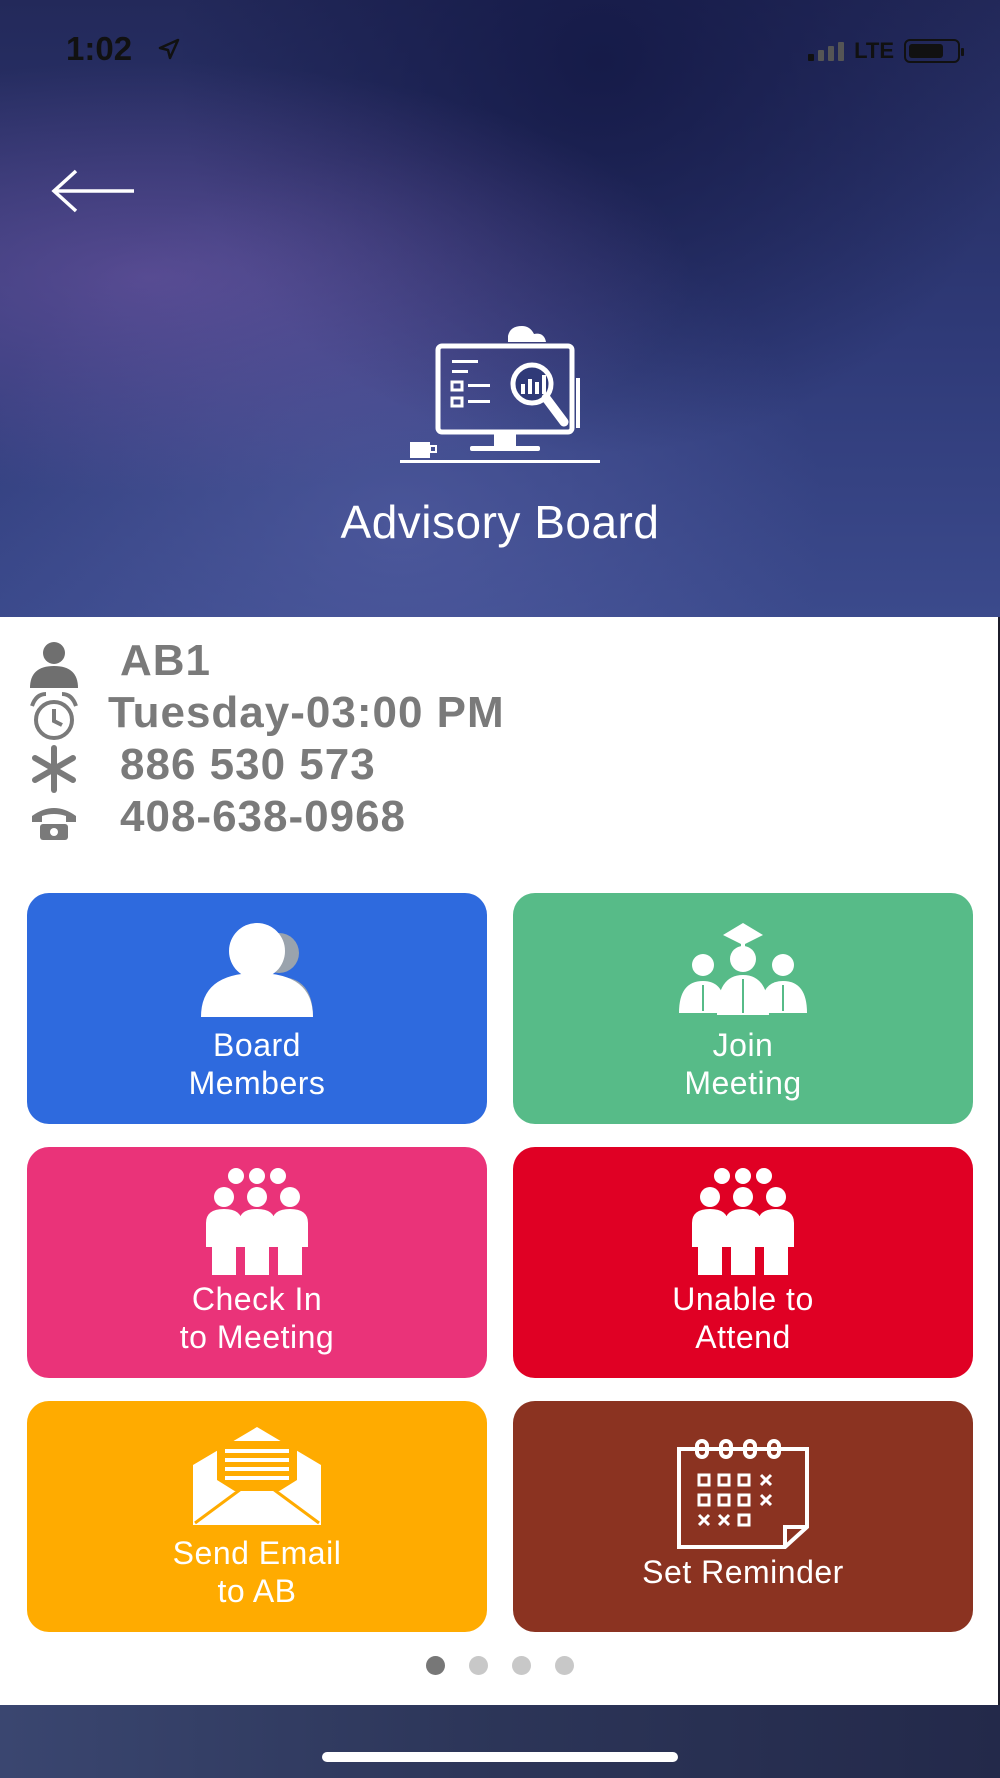 This screenshot has width=1000, height=1778. I want to click on status-indicators: LTE, so click(886, 51).